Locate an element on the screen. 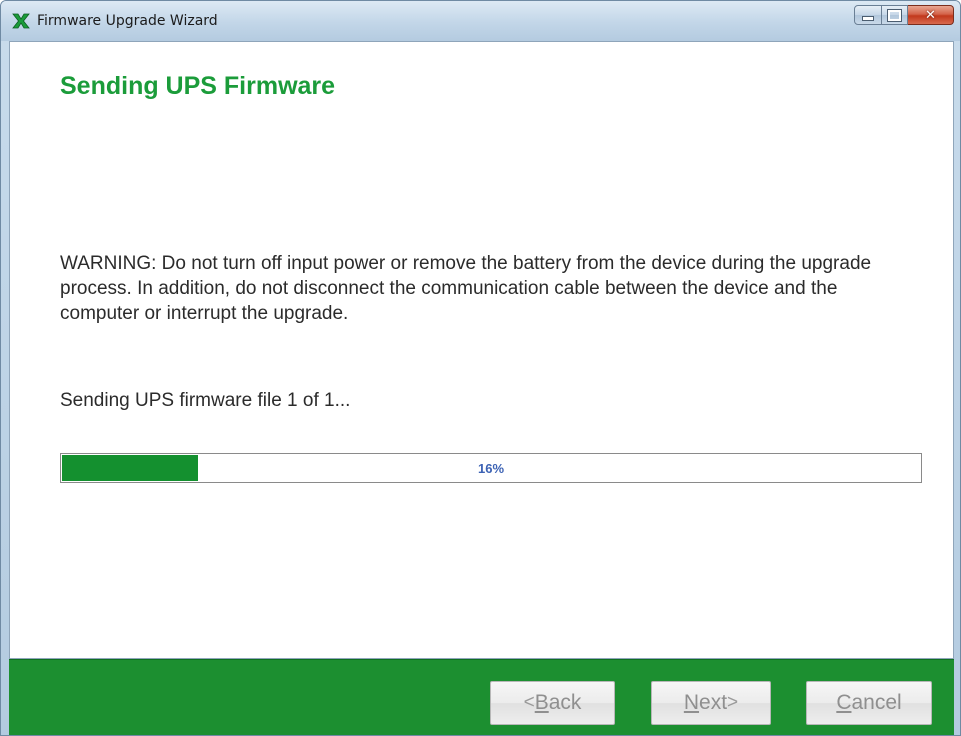 The width and height of the screenshot is (961, 736). back-button: < Back is located at coordinates (552, 703).